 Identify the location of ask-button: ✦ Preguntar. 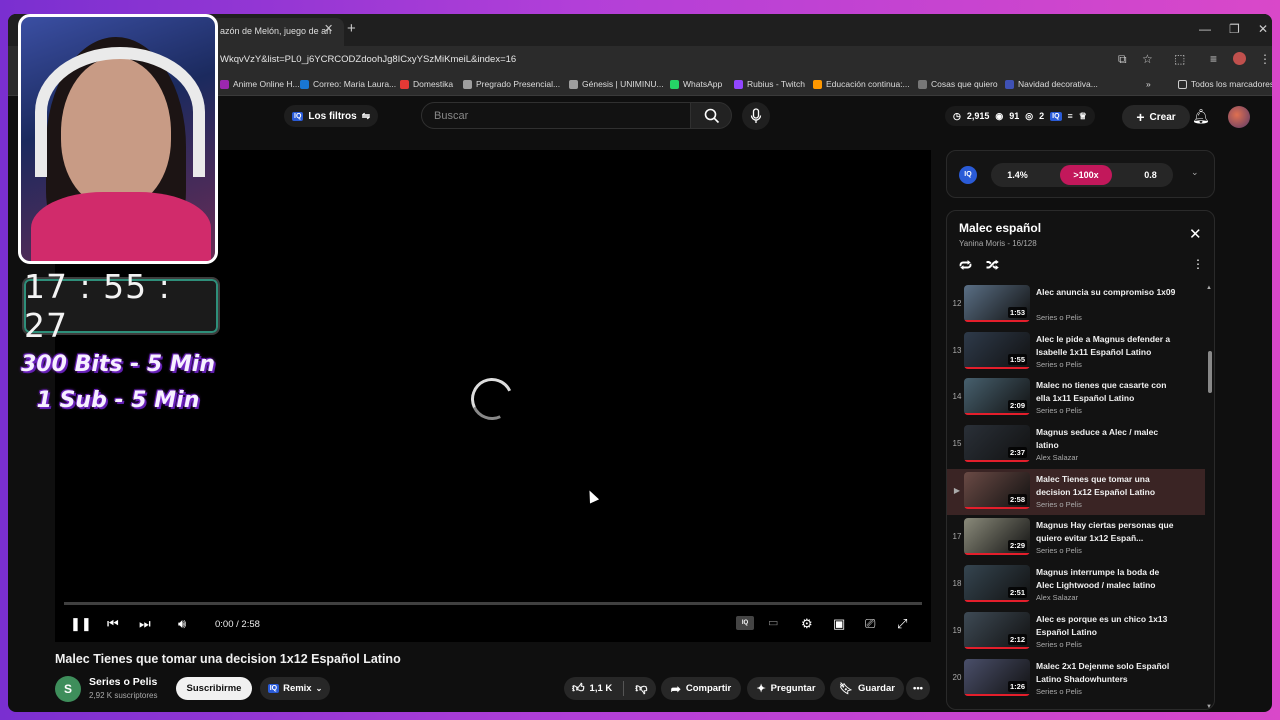
(786, 688).